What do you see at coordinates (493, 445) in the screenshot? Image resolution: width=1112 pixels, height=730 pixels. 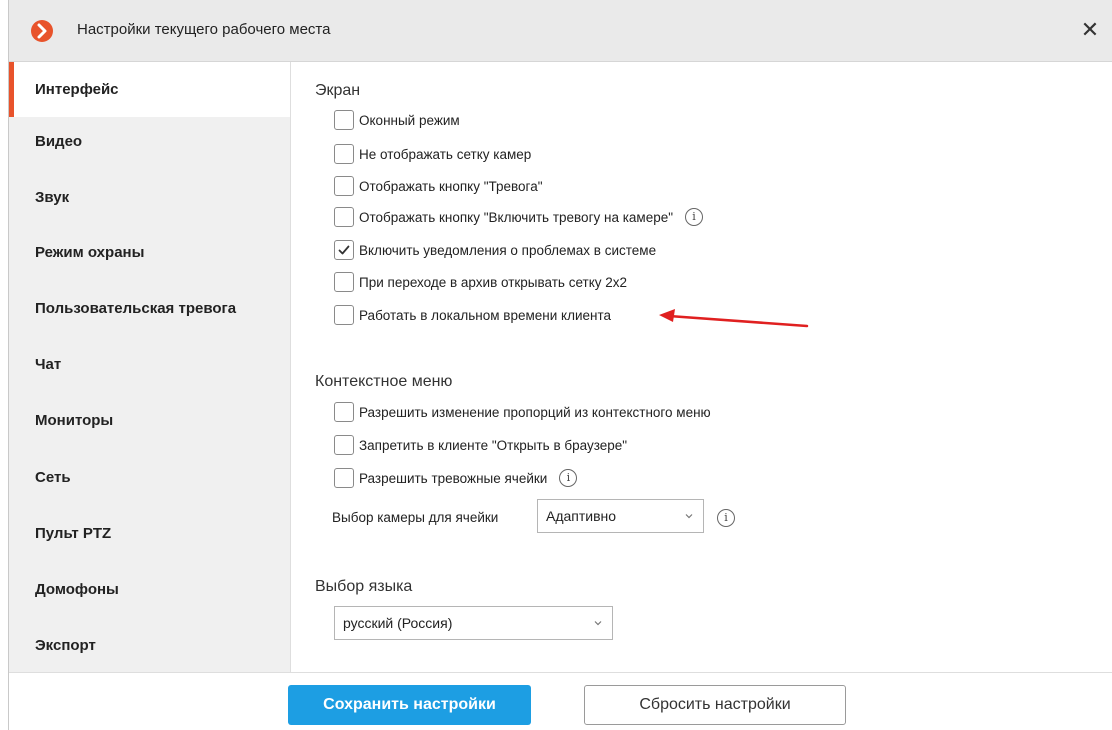 I see `checkbox-label: Запретить в клиенте "Открыть в браузере"` at bounding box center [493, 445].